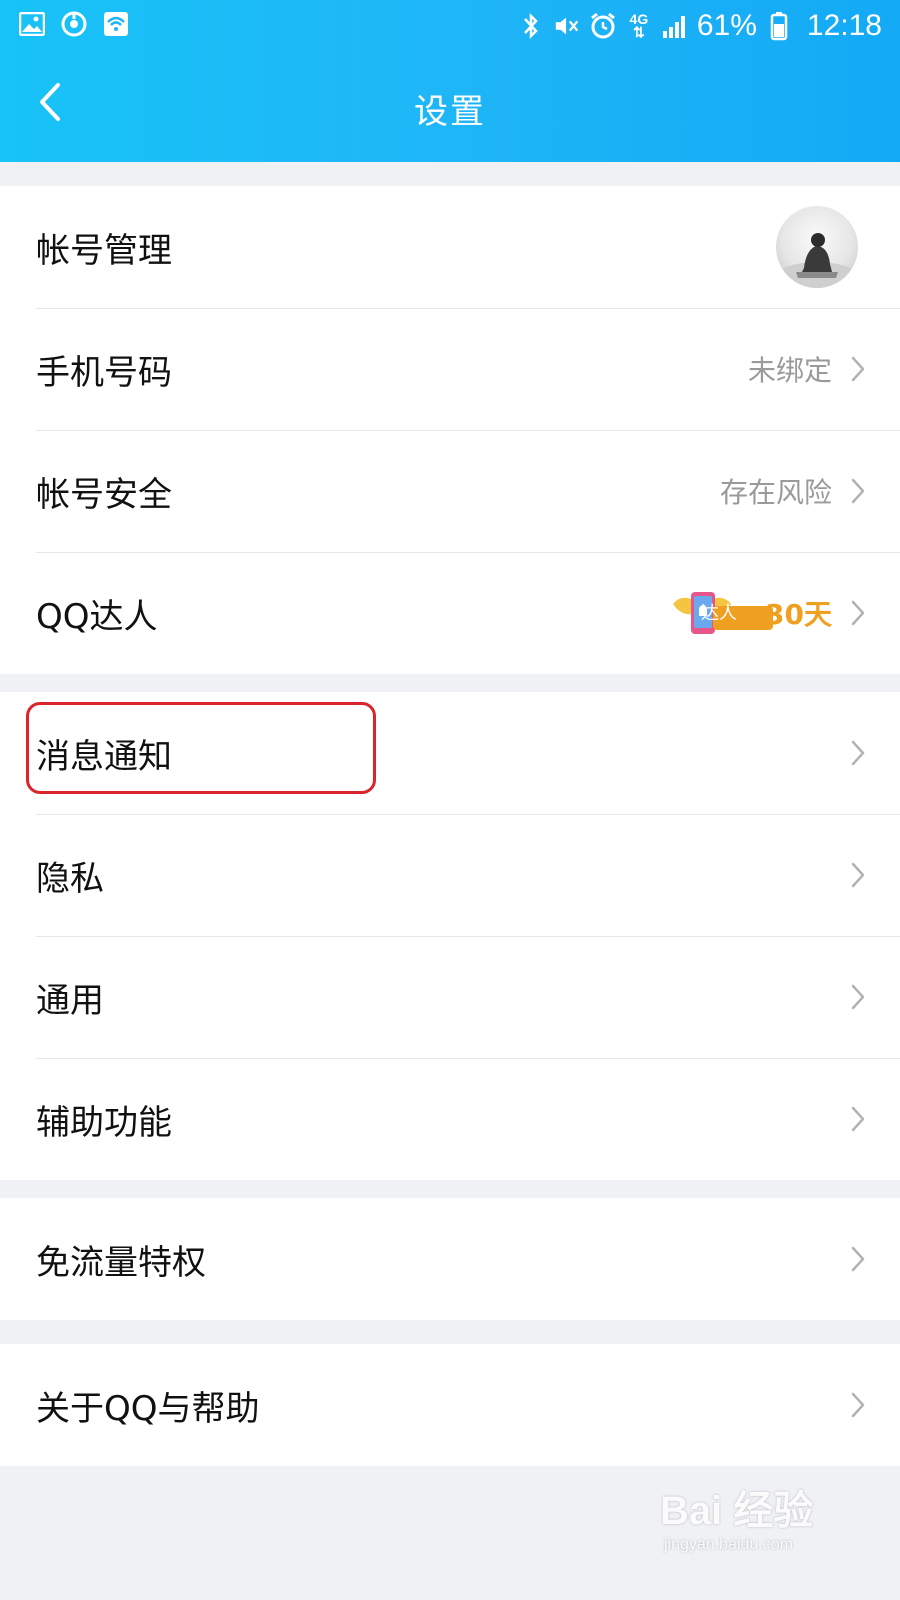  I want to click on row-label: 帐号安全, so click(104, 494).